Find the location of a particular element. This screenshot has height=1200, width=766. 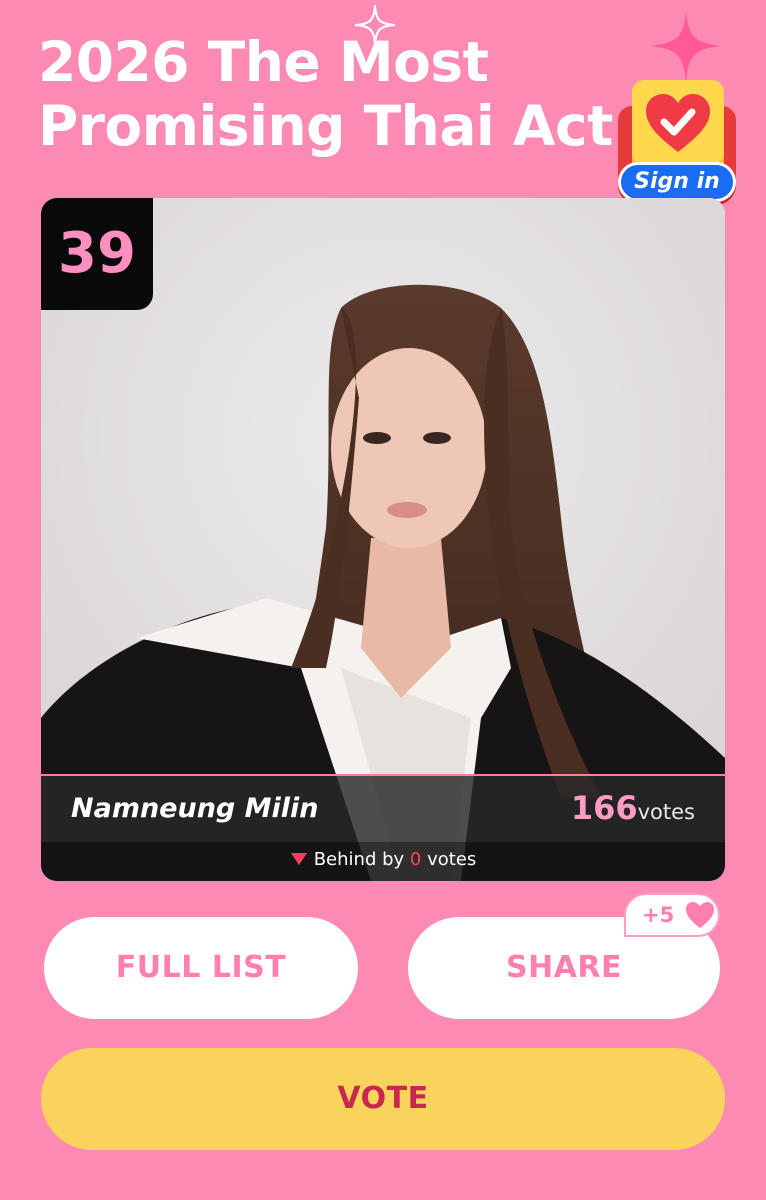

share-bonus-tag: +5 is located at coordinates (672, 915).